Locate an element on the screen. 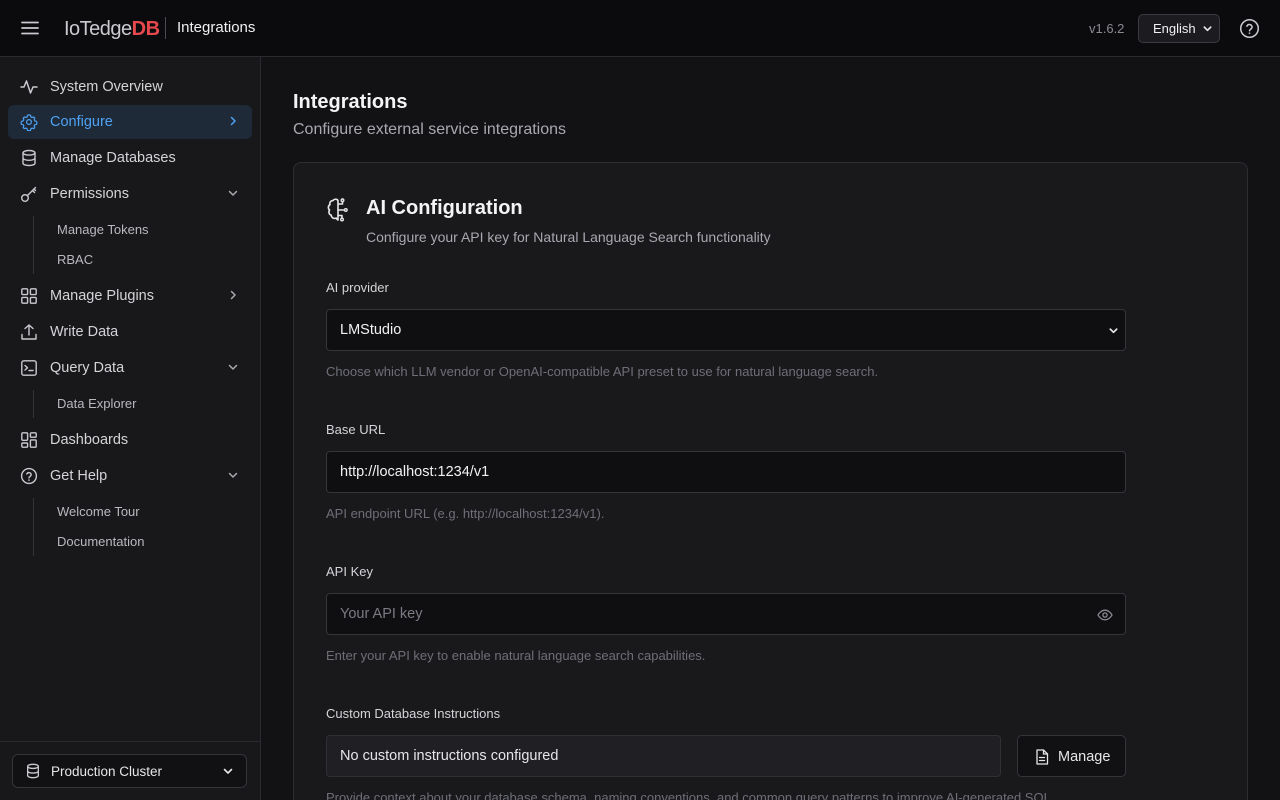  brain-circuit-icon is located at coordinates (338, 210).